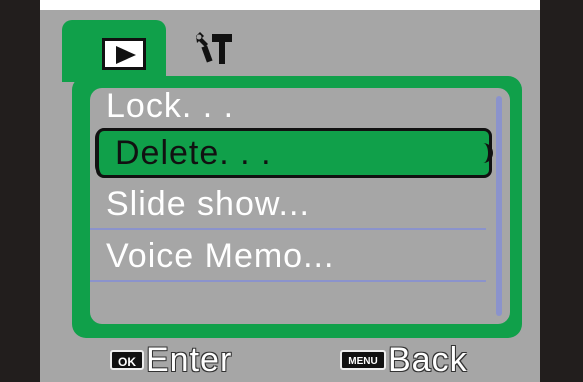  Describe the element at coordinates (102, 152) in the screenshot. I see `selection-bracket-left` at that location.